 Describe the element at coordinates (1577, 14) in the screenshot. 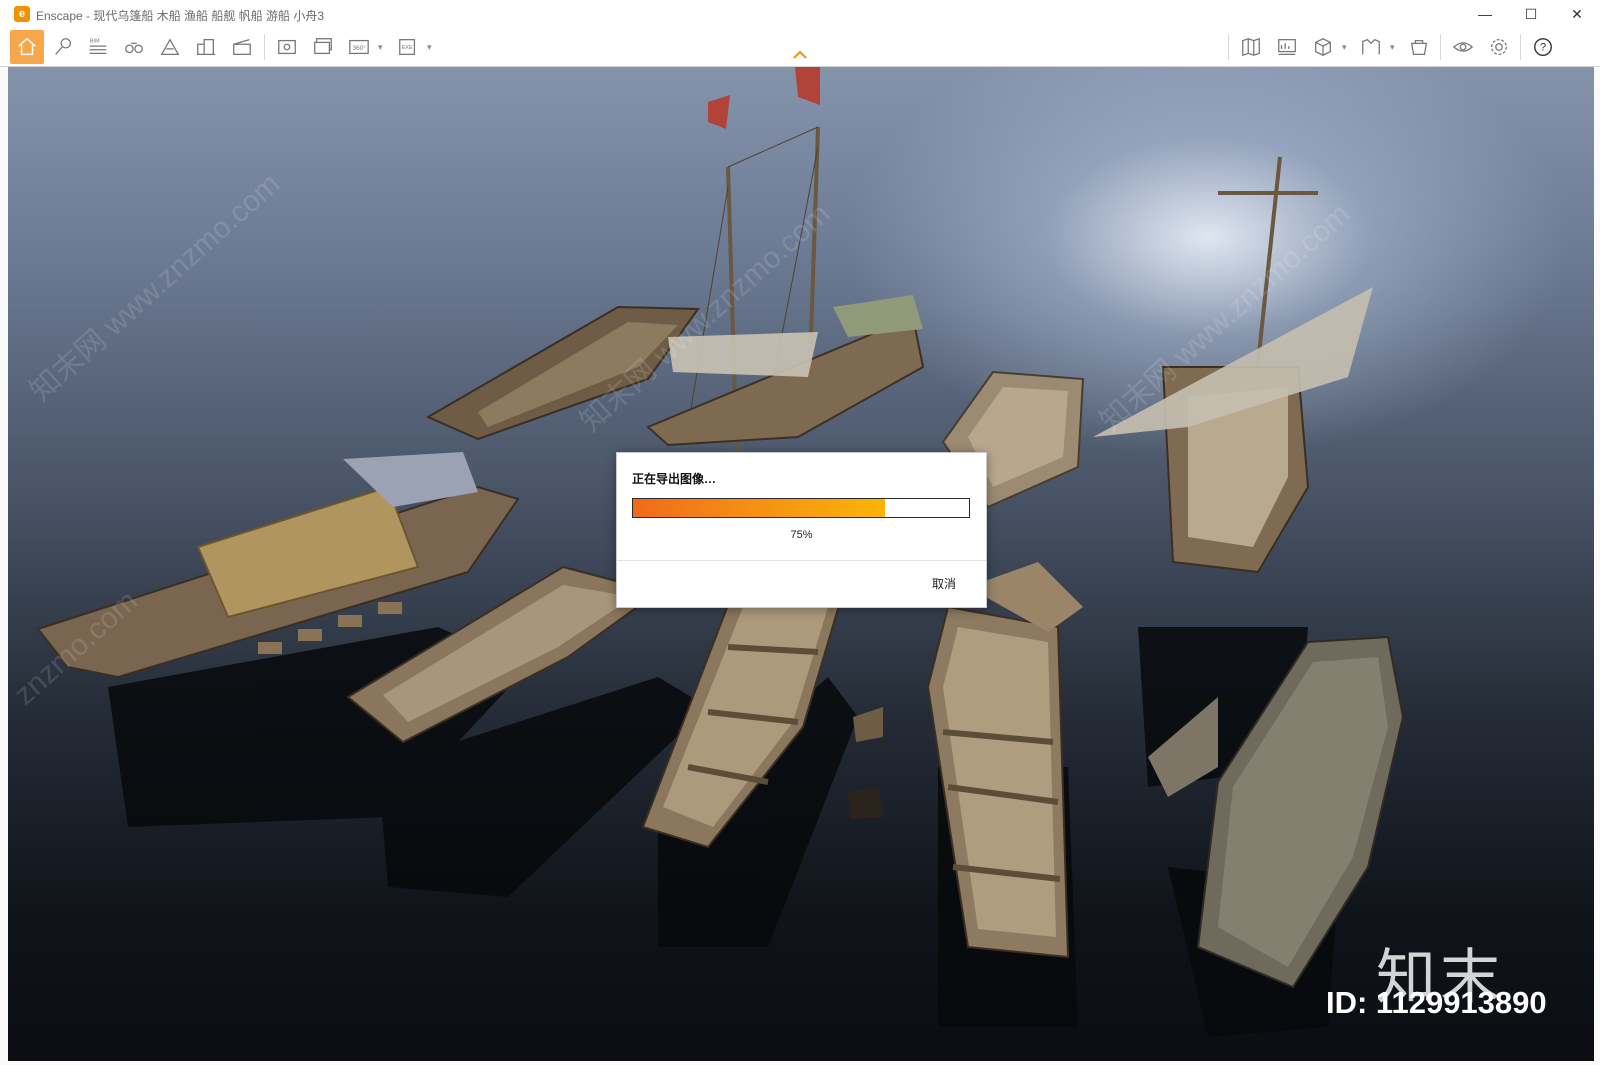

I see `close-button: ✕` at that location.